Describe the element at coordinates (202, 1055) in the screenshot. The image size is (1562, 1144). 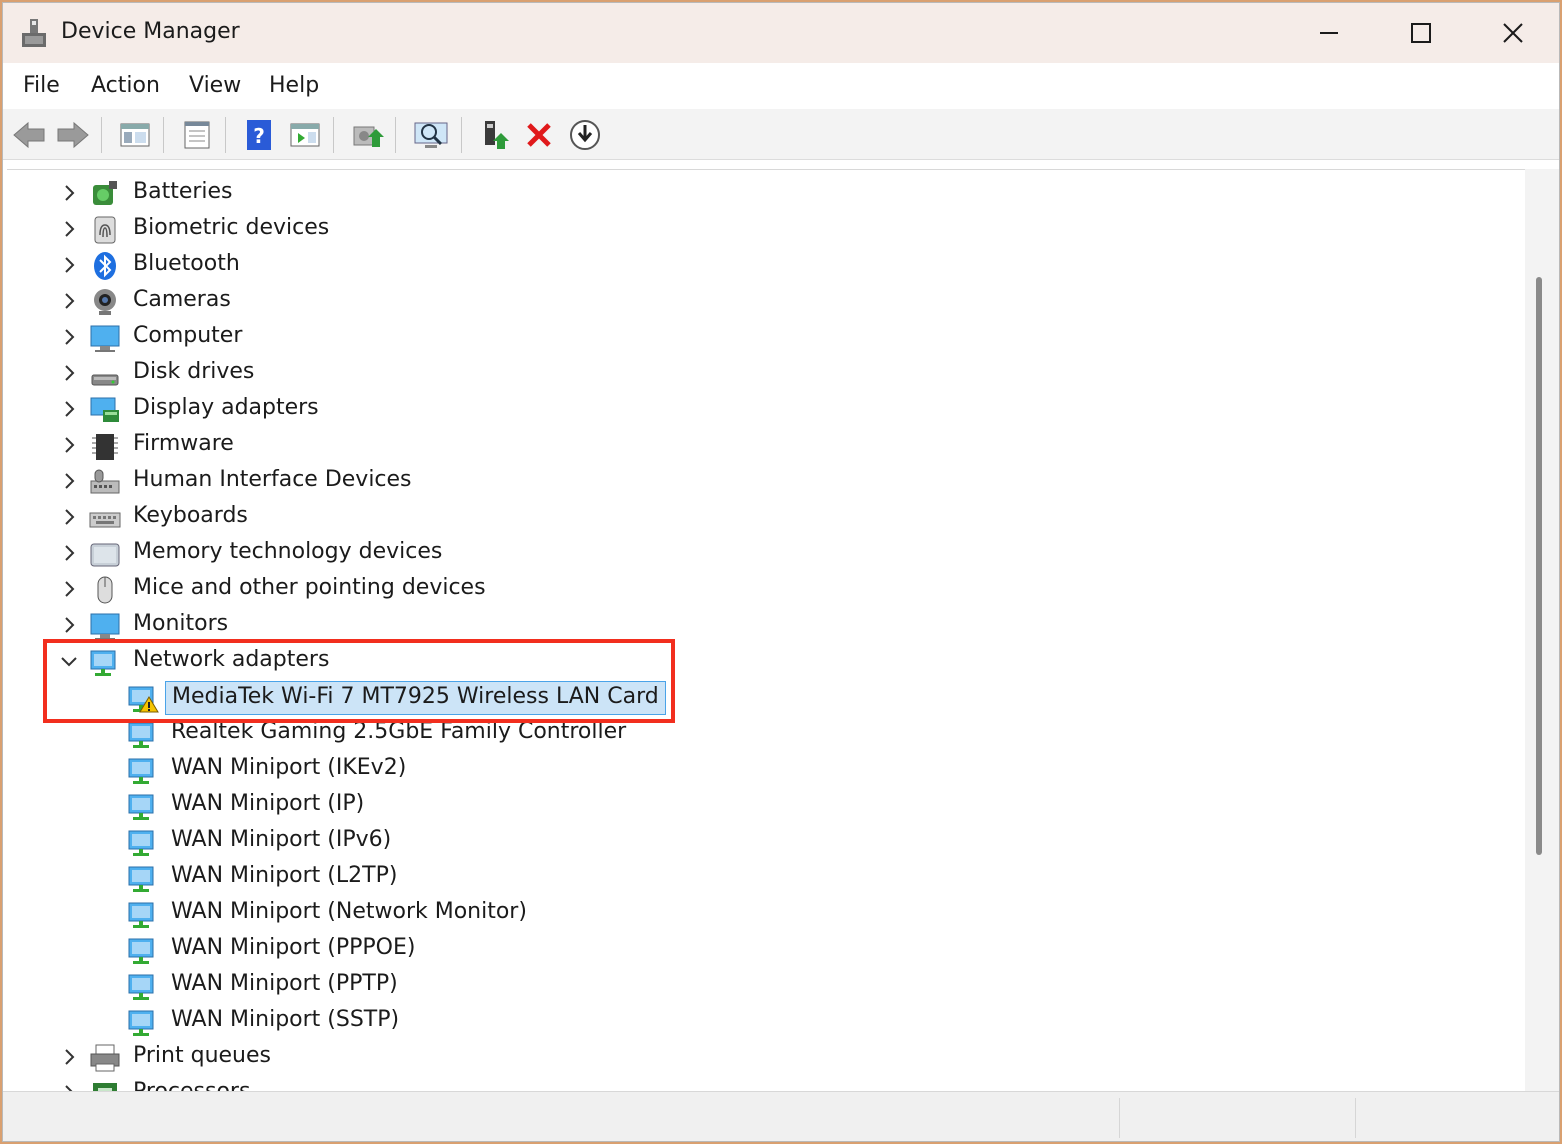
I see `category-label: Print queues` at that location.